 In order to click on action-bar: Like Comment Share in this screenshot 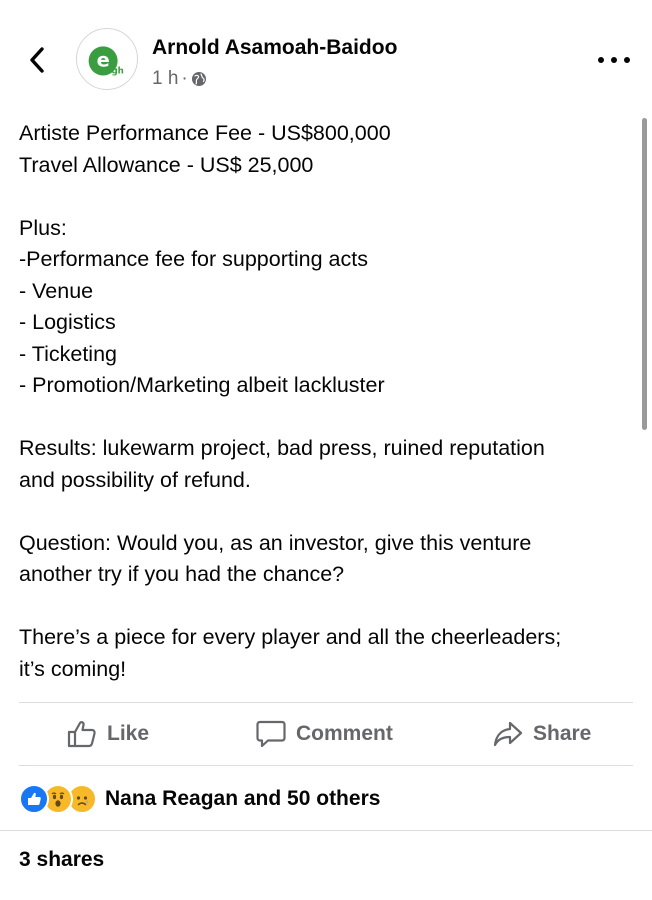, I will do `click(326, 734)`.